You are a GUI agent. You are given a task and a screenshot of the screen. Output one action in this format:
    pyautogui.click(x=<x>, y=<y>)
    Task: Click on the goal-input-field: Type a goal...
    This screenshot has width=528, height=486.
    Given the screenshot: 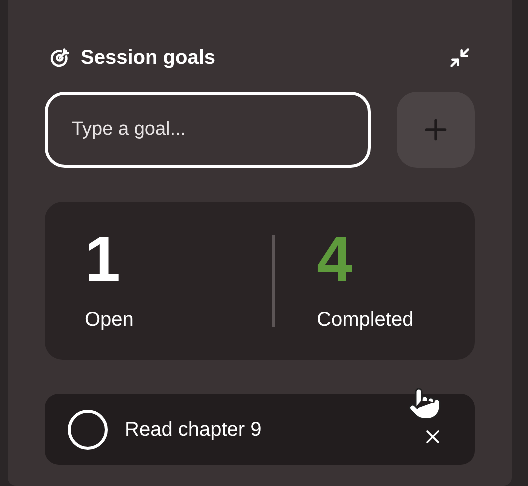 What is the action you would take?
    pyautogui.click(x=208, y=130)
    